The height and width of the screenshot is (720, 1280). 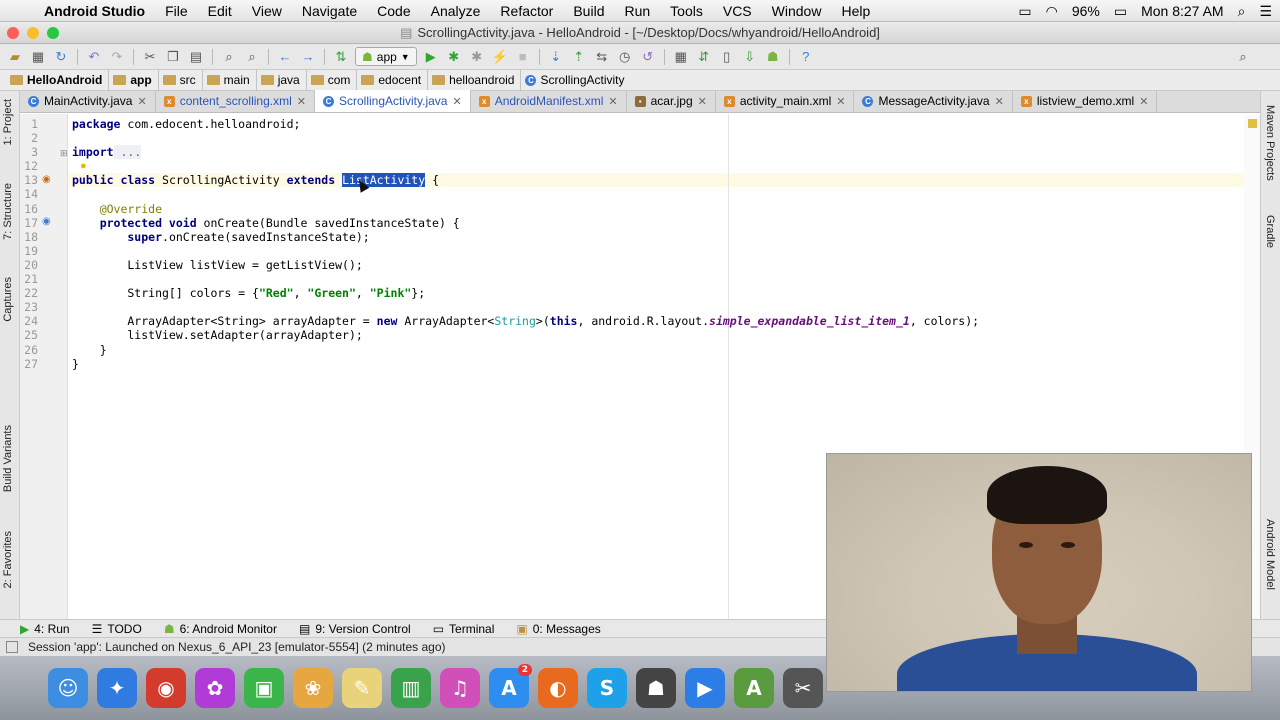 I want to click on vcs-revert-icon: ↺, so click(x=648, y=57).